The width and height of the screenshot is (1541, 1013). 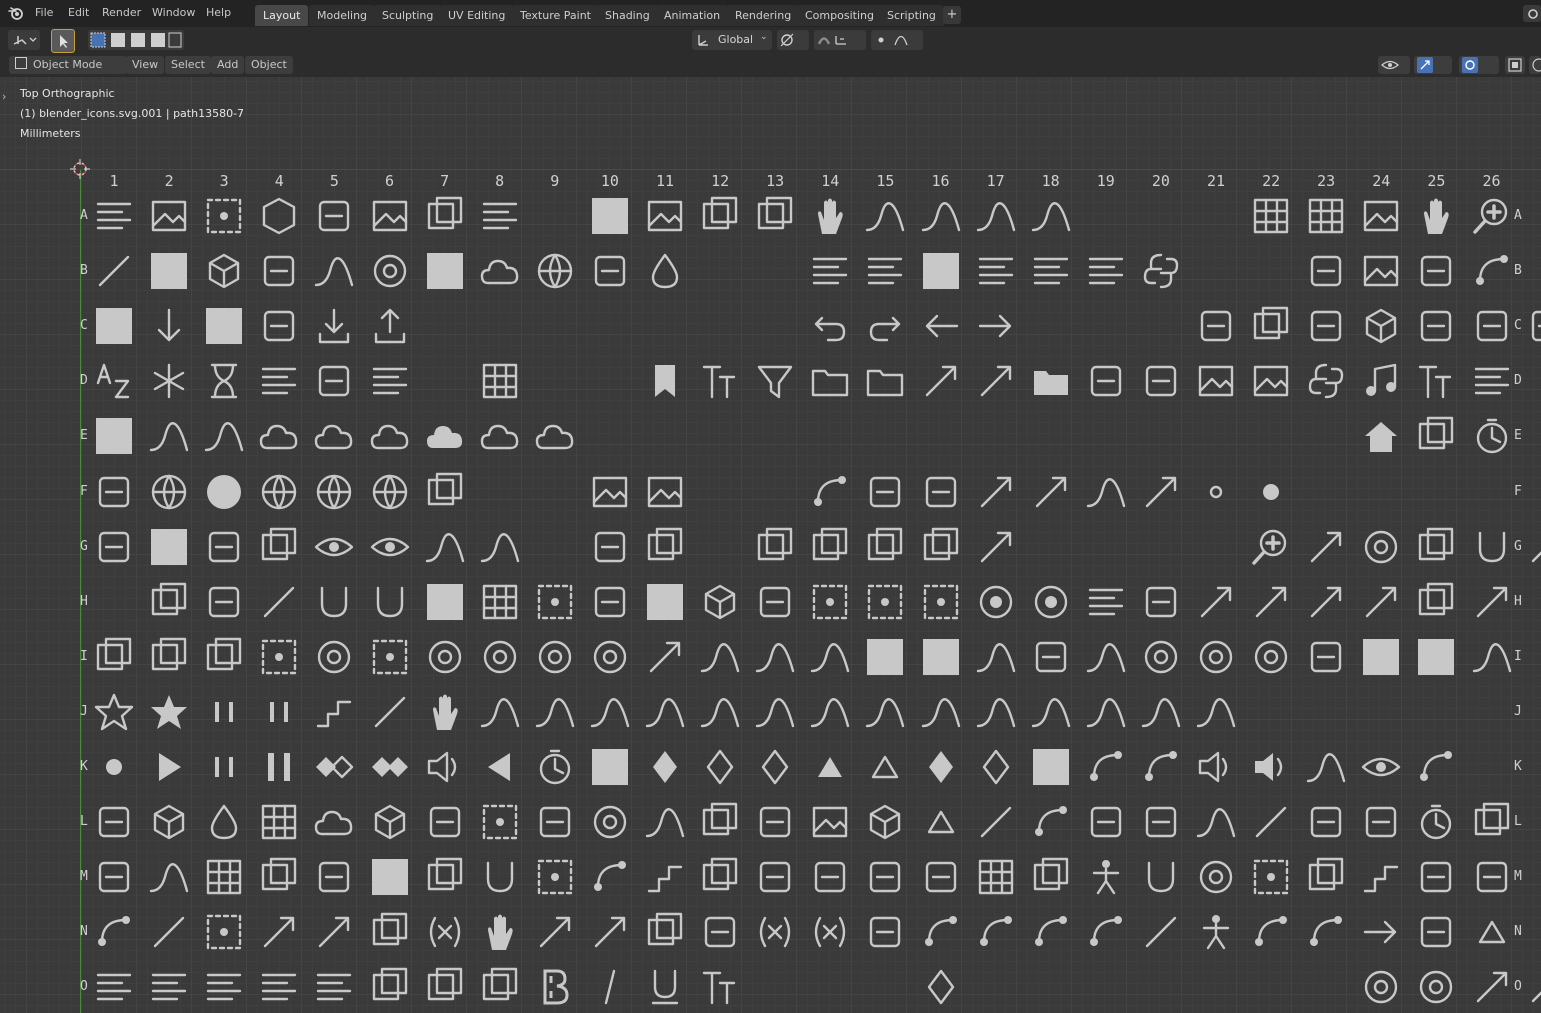 What do you see at coordinates (1479, 65) in the screenshot?
I see `overlays-dropdown` at bounding box center [1479, 65].